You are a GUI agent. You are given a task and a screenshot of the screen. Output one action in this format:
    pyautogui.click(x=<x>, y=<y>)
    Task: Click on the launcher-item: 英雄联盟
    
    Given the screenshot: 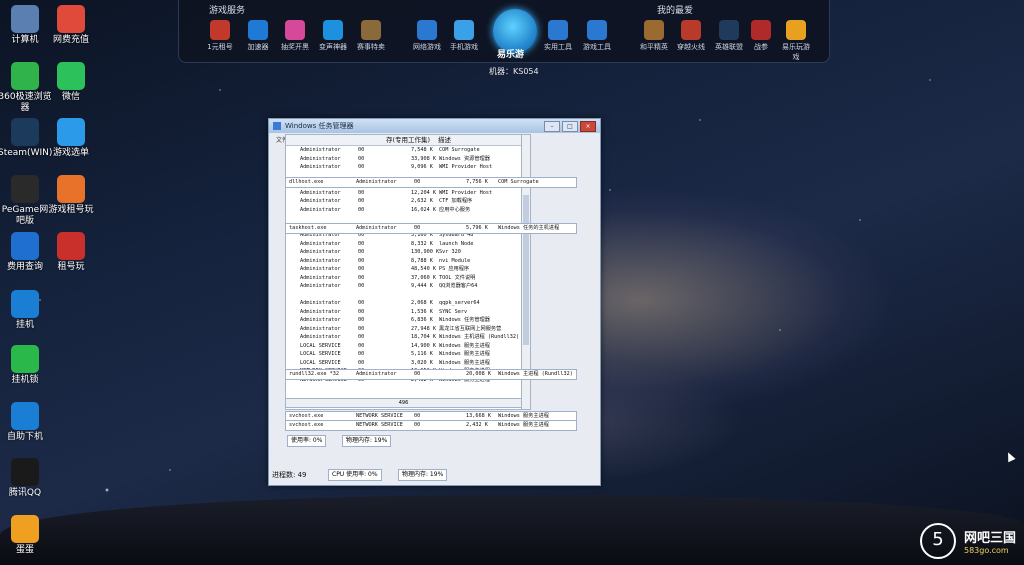 What is the action you would take?
    pyautogui.click(x=729, y=36)
    